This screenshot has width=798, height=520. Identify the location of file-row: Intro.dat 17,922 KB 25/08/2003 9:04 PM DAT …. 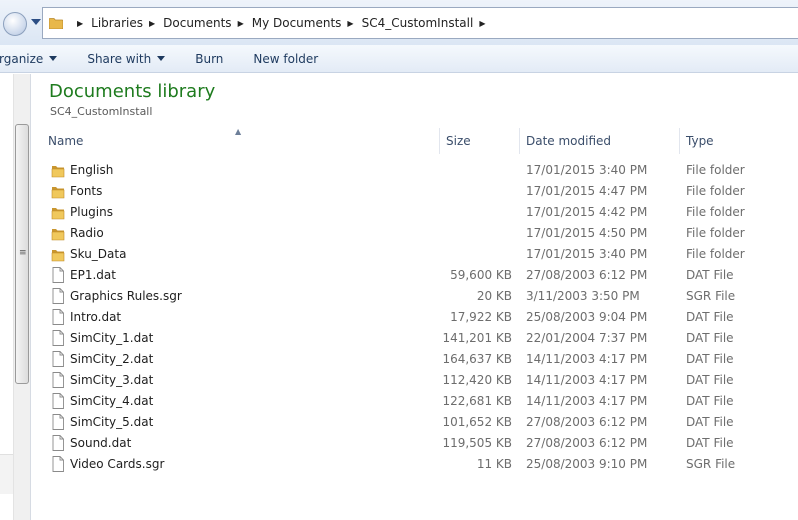
(420, 317).